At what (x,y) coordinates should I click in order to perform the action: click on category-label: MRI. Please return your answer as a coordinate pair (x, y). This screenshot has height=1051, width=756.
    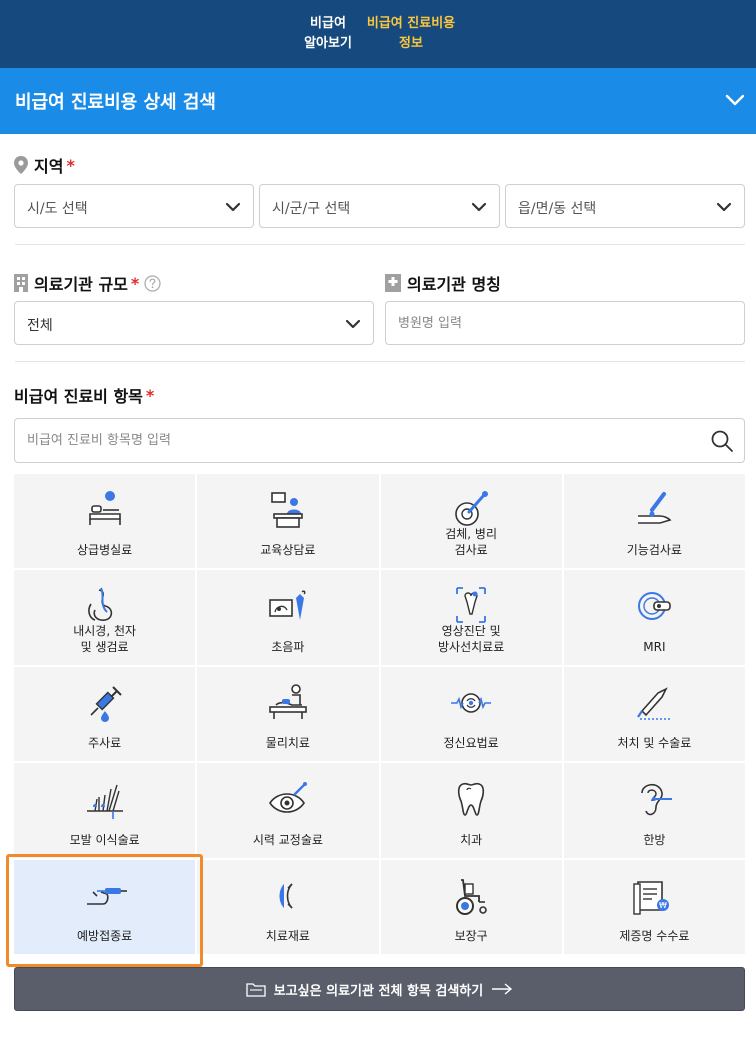
    Looking at the image, I should click on (654, 646).